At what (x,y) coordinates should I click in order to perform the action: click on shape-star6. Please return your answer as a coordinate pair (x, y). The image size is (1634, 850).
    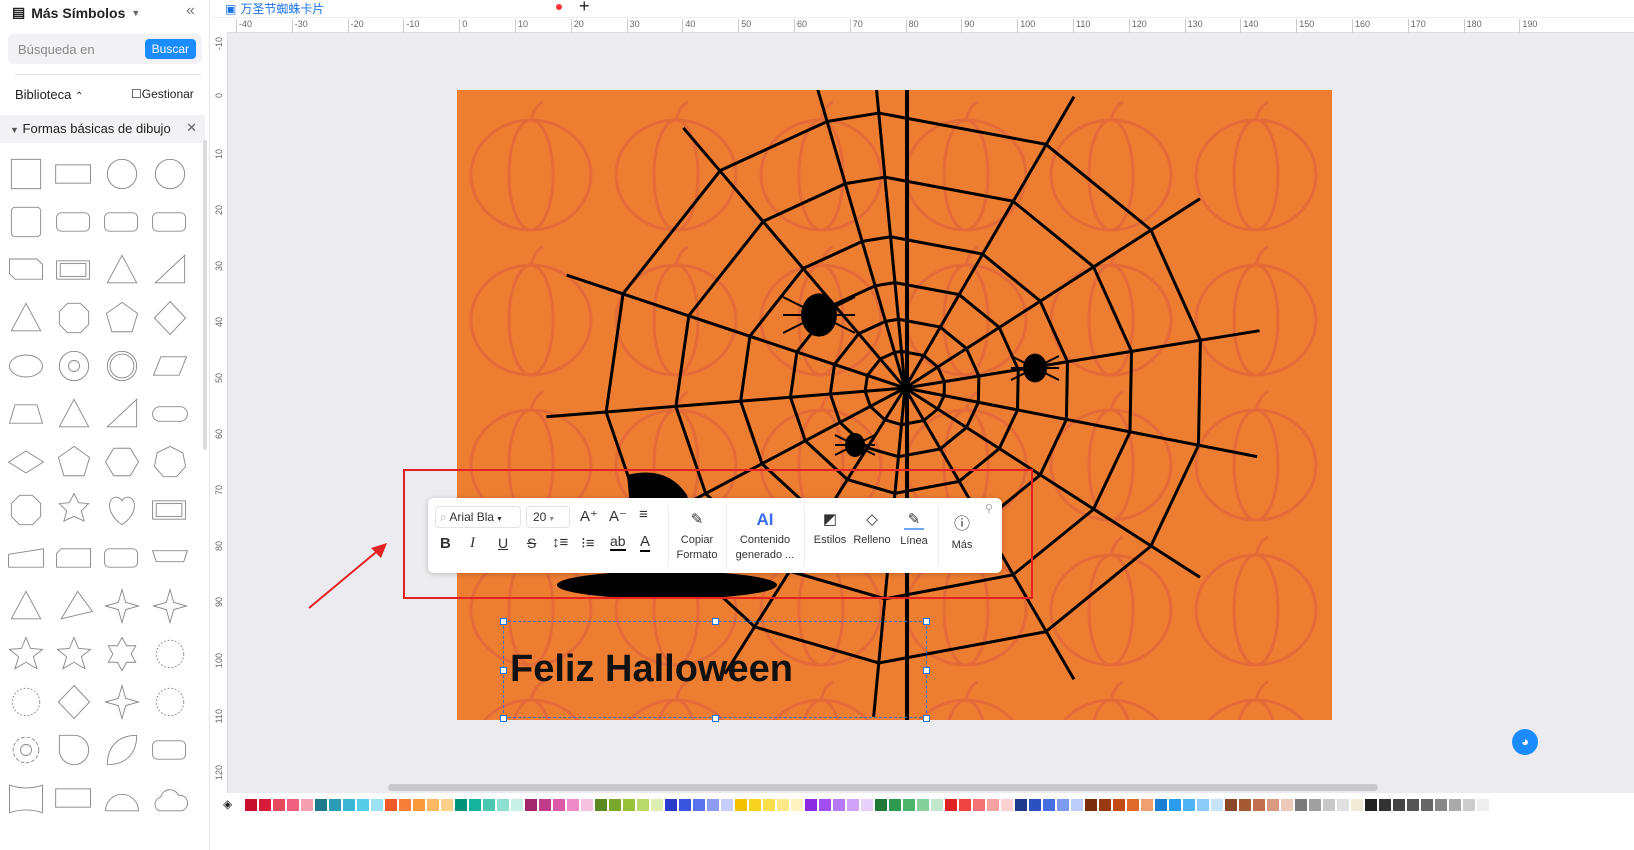
    Looking at the image, I should click on (122, 654).